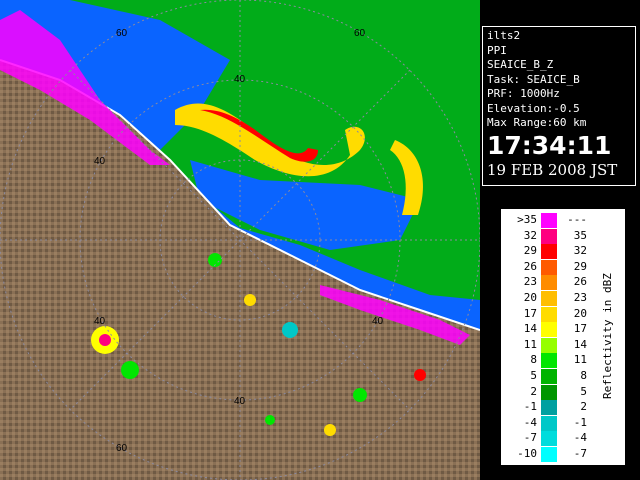  What do you see at coordinates (530, 422) in the screenshot?
I see `legend-low-value: -4` at bounding box center [530, 422].